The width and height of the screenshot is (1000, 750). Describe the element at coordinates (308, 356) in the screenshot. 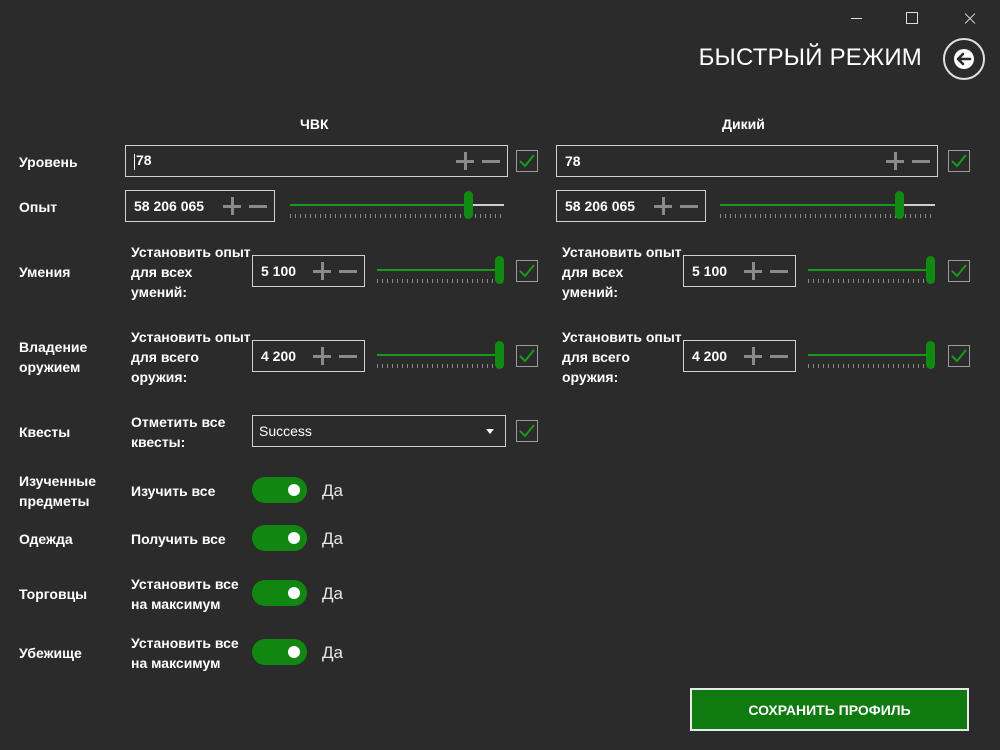

I see `pmc-weapons-input: 4 200` at that location.